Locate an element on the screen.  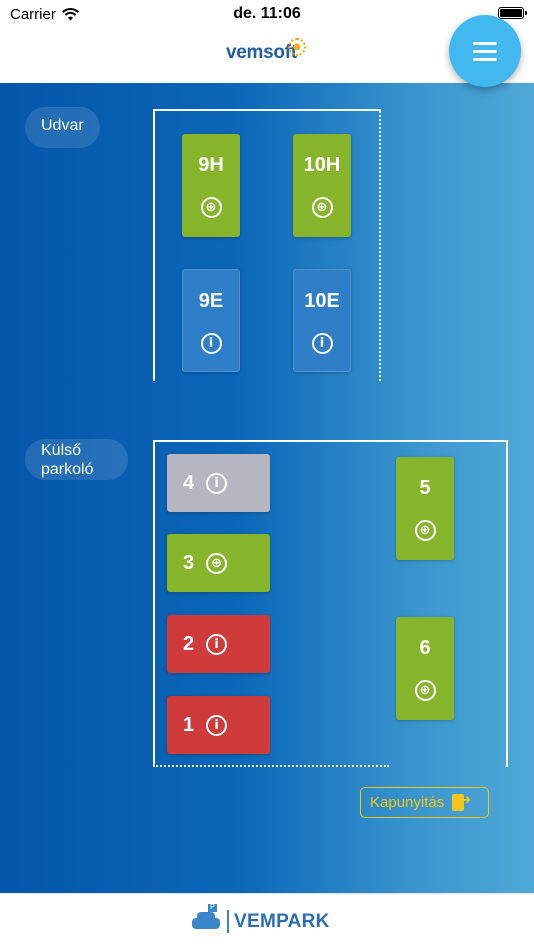
parking-spot-1: 1 i is located at coordinates (218, 725).